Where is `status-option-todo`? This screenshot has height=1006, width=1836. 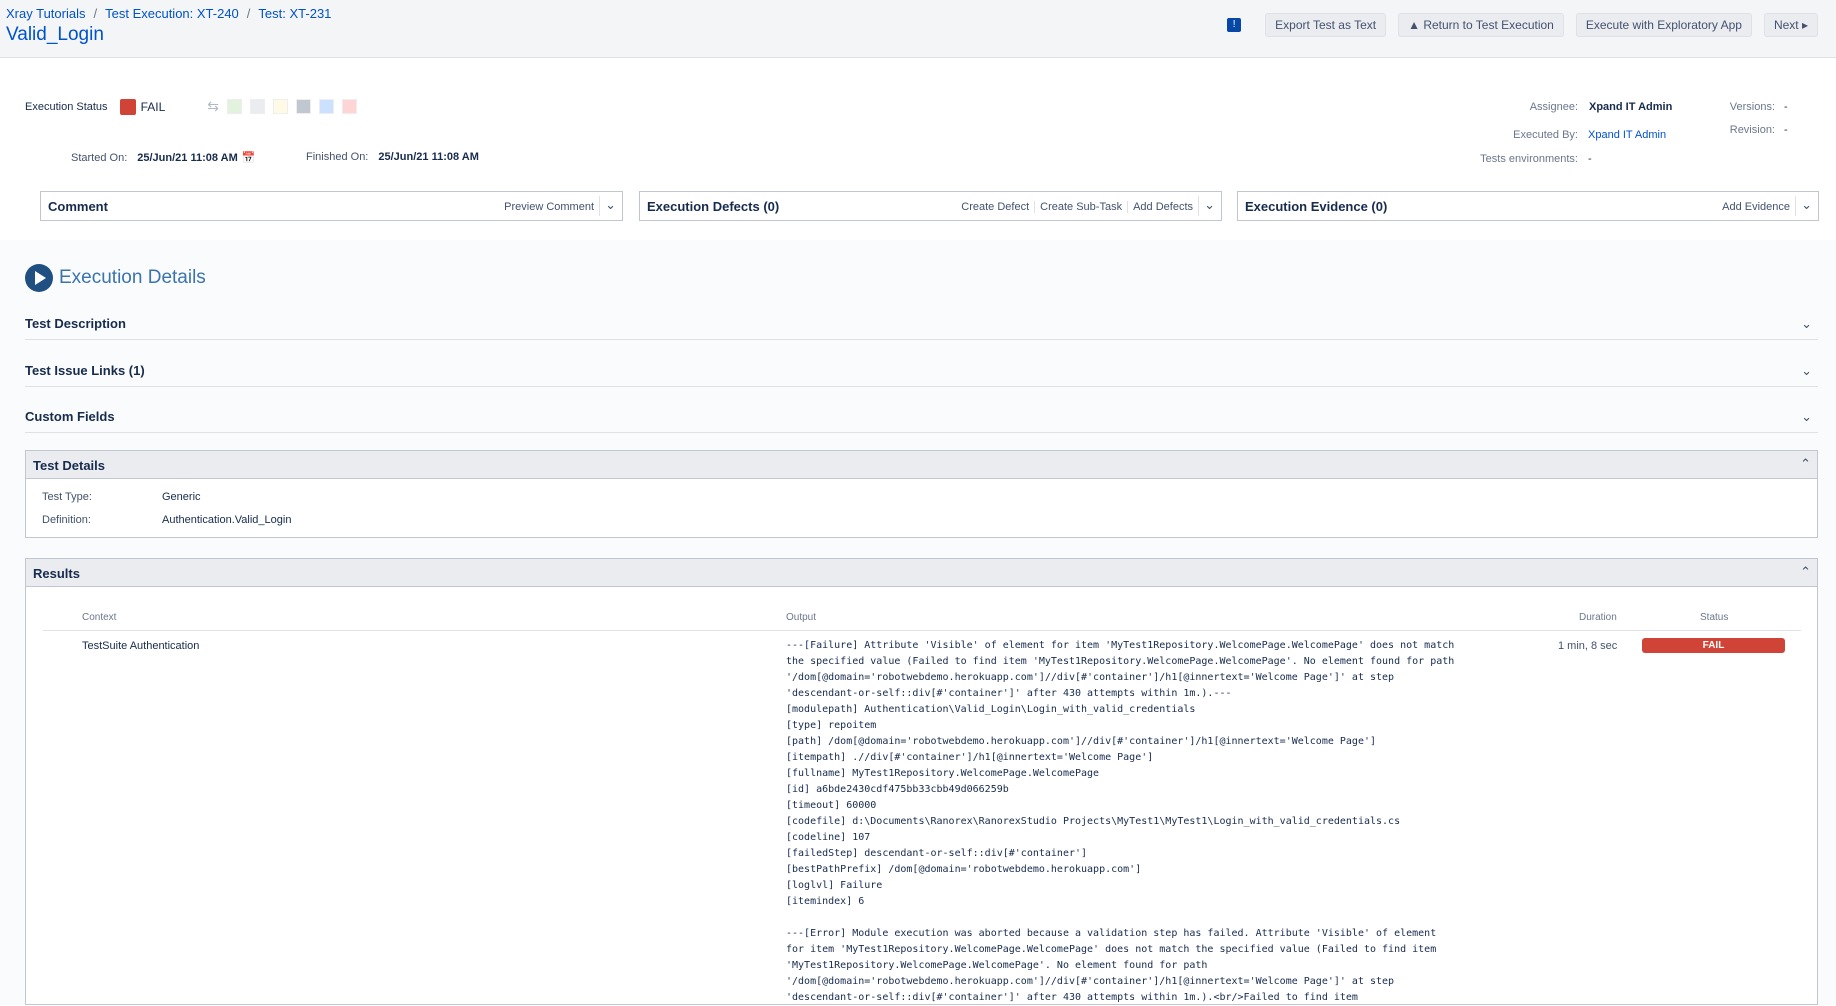 status-option-todo is located at coordinates (257, 106).